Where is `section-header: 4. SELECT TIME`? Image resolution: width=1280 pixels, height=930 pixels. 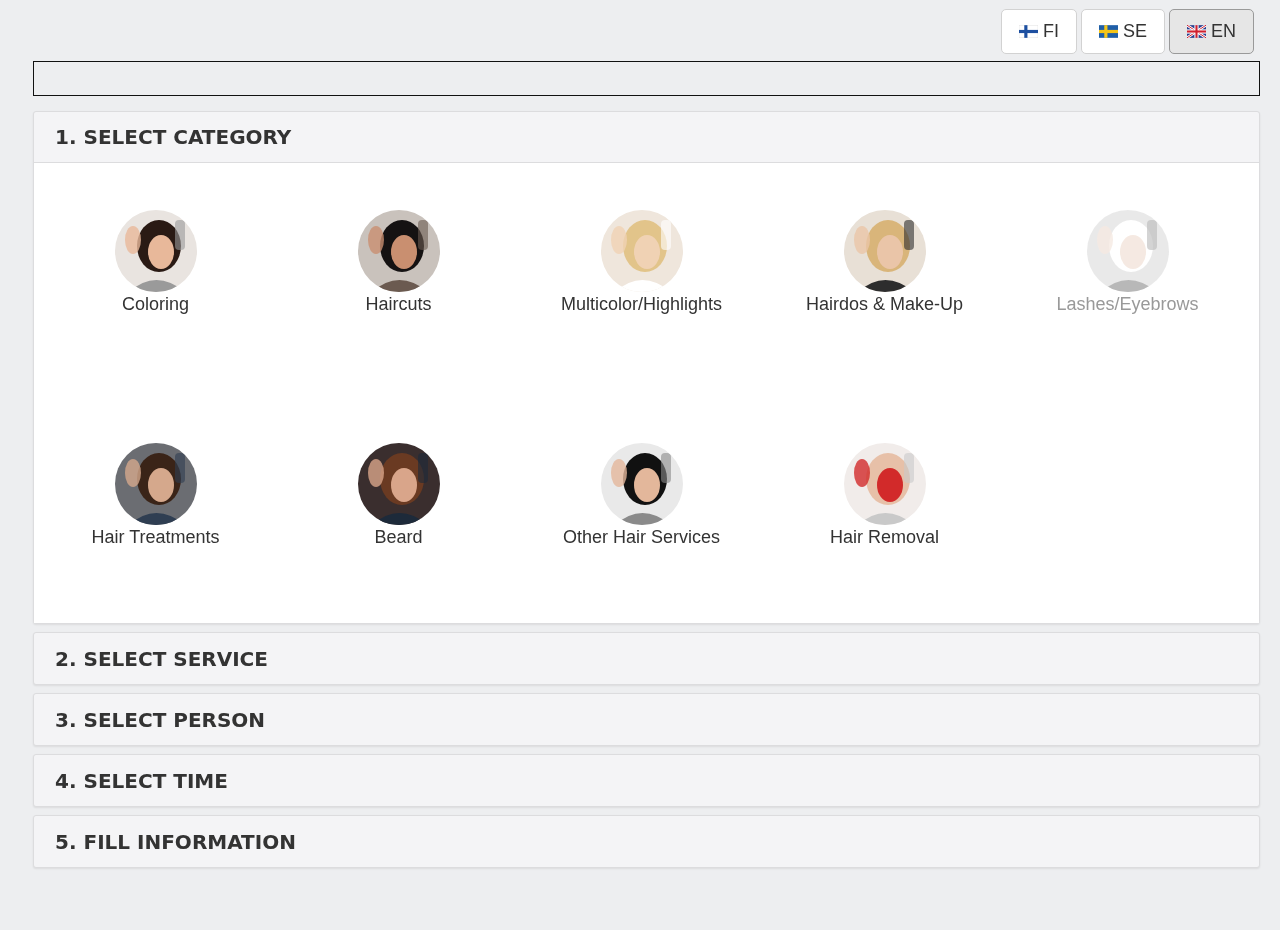
section-header: 4. SELECT TIME is located at coordinates (646, 780).